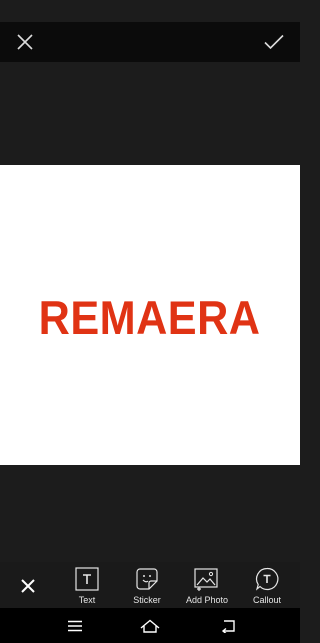 The width and height of the screenshot is (320, 643). I want to click on canvas-text: REMAERA, so click(150, 317).